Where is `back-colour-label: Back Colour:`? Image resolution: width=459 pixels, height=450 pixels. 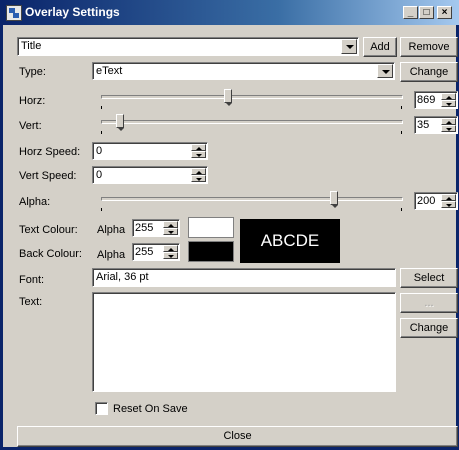 back-colour-label: Back Colour: is located at coordinates (50, 254).